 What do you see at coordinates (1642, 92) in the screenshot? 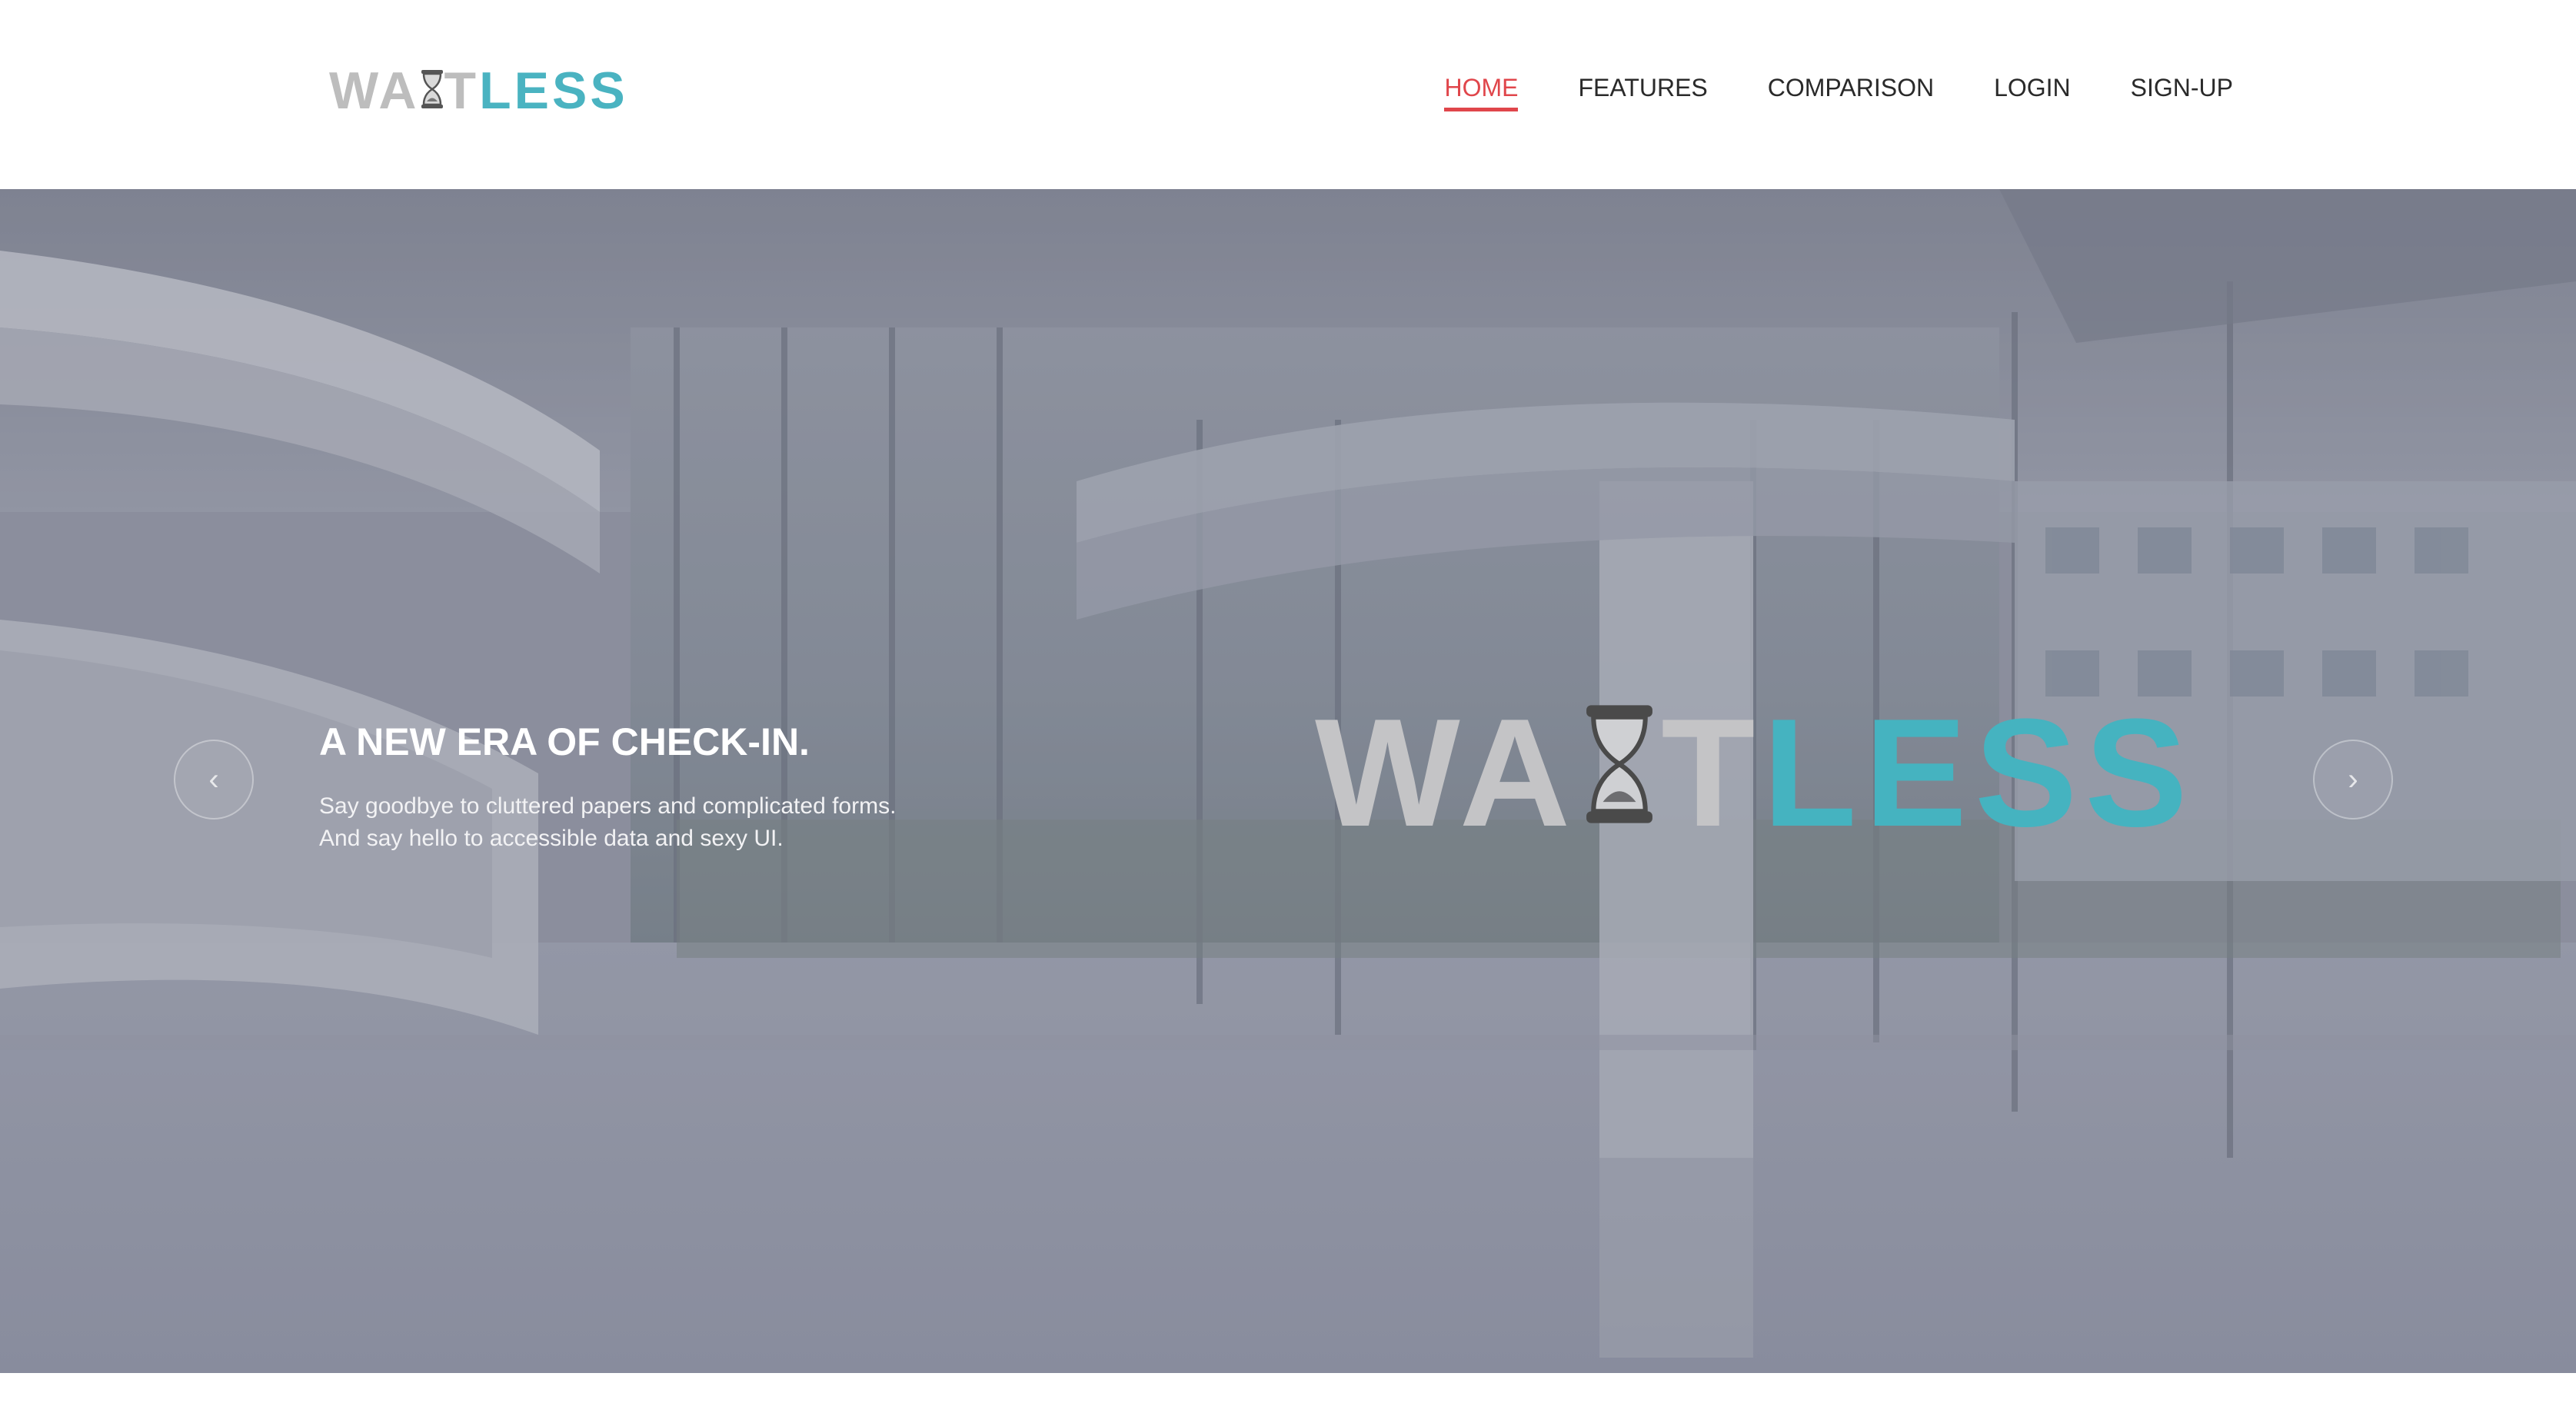
I see `nav-item-features: FEATURES` at bounding box center [1642, 92].